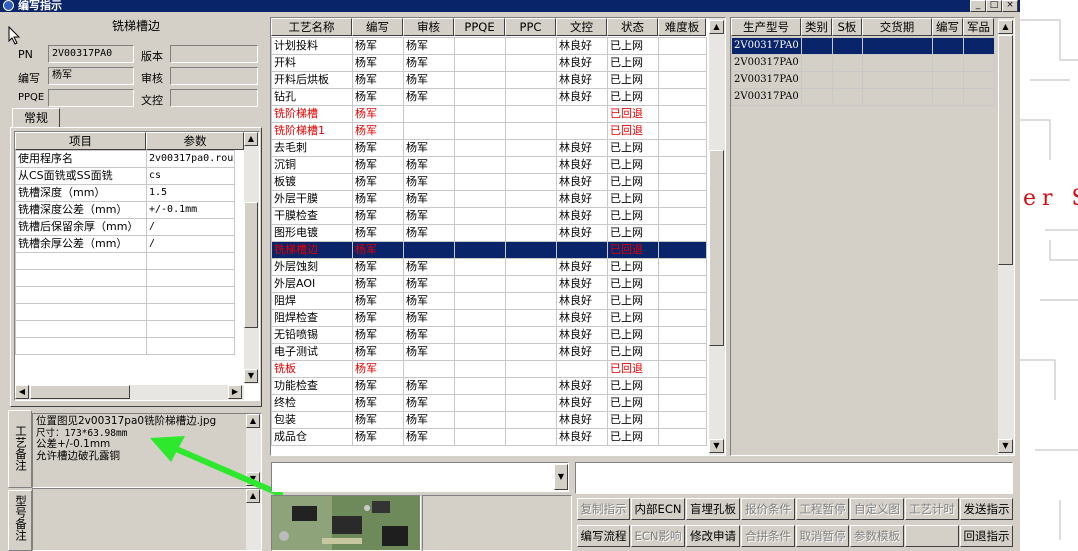  What do you see at coordinates (489, 386) in the screenshot?
I see `process-row: 功能检查 杨军 杨军 林良好 已上网` at bounding box center [489, 386].